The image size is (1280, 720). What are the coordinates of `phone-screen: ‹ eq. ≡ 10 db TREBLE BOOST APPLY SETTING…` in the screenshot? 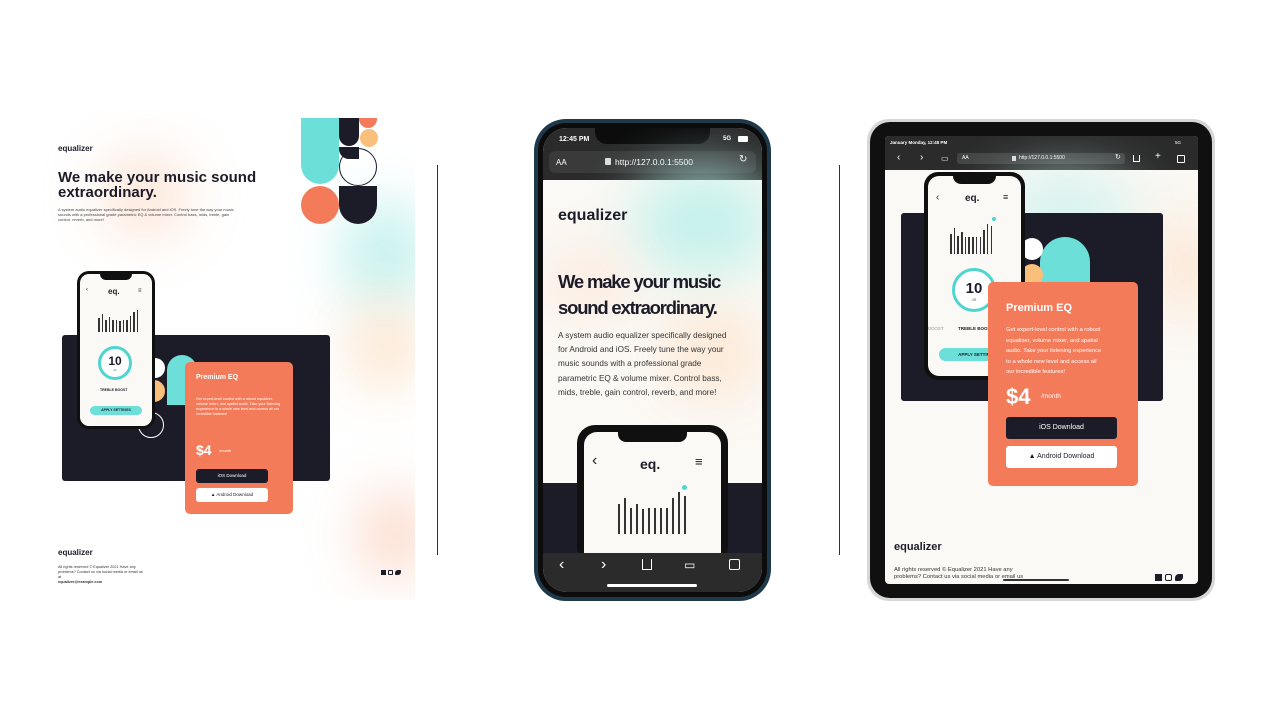 It's located at (116, 350).